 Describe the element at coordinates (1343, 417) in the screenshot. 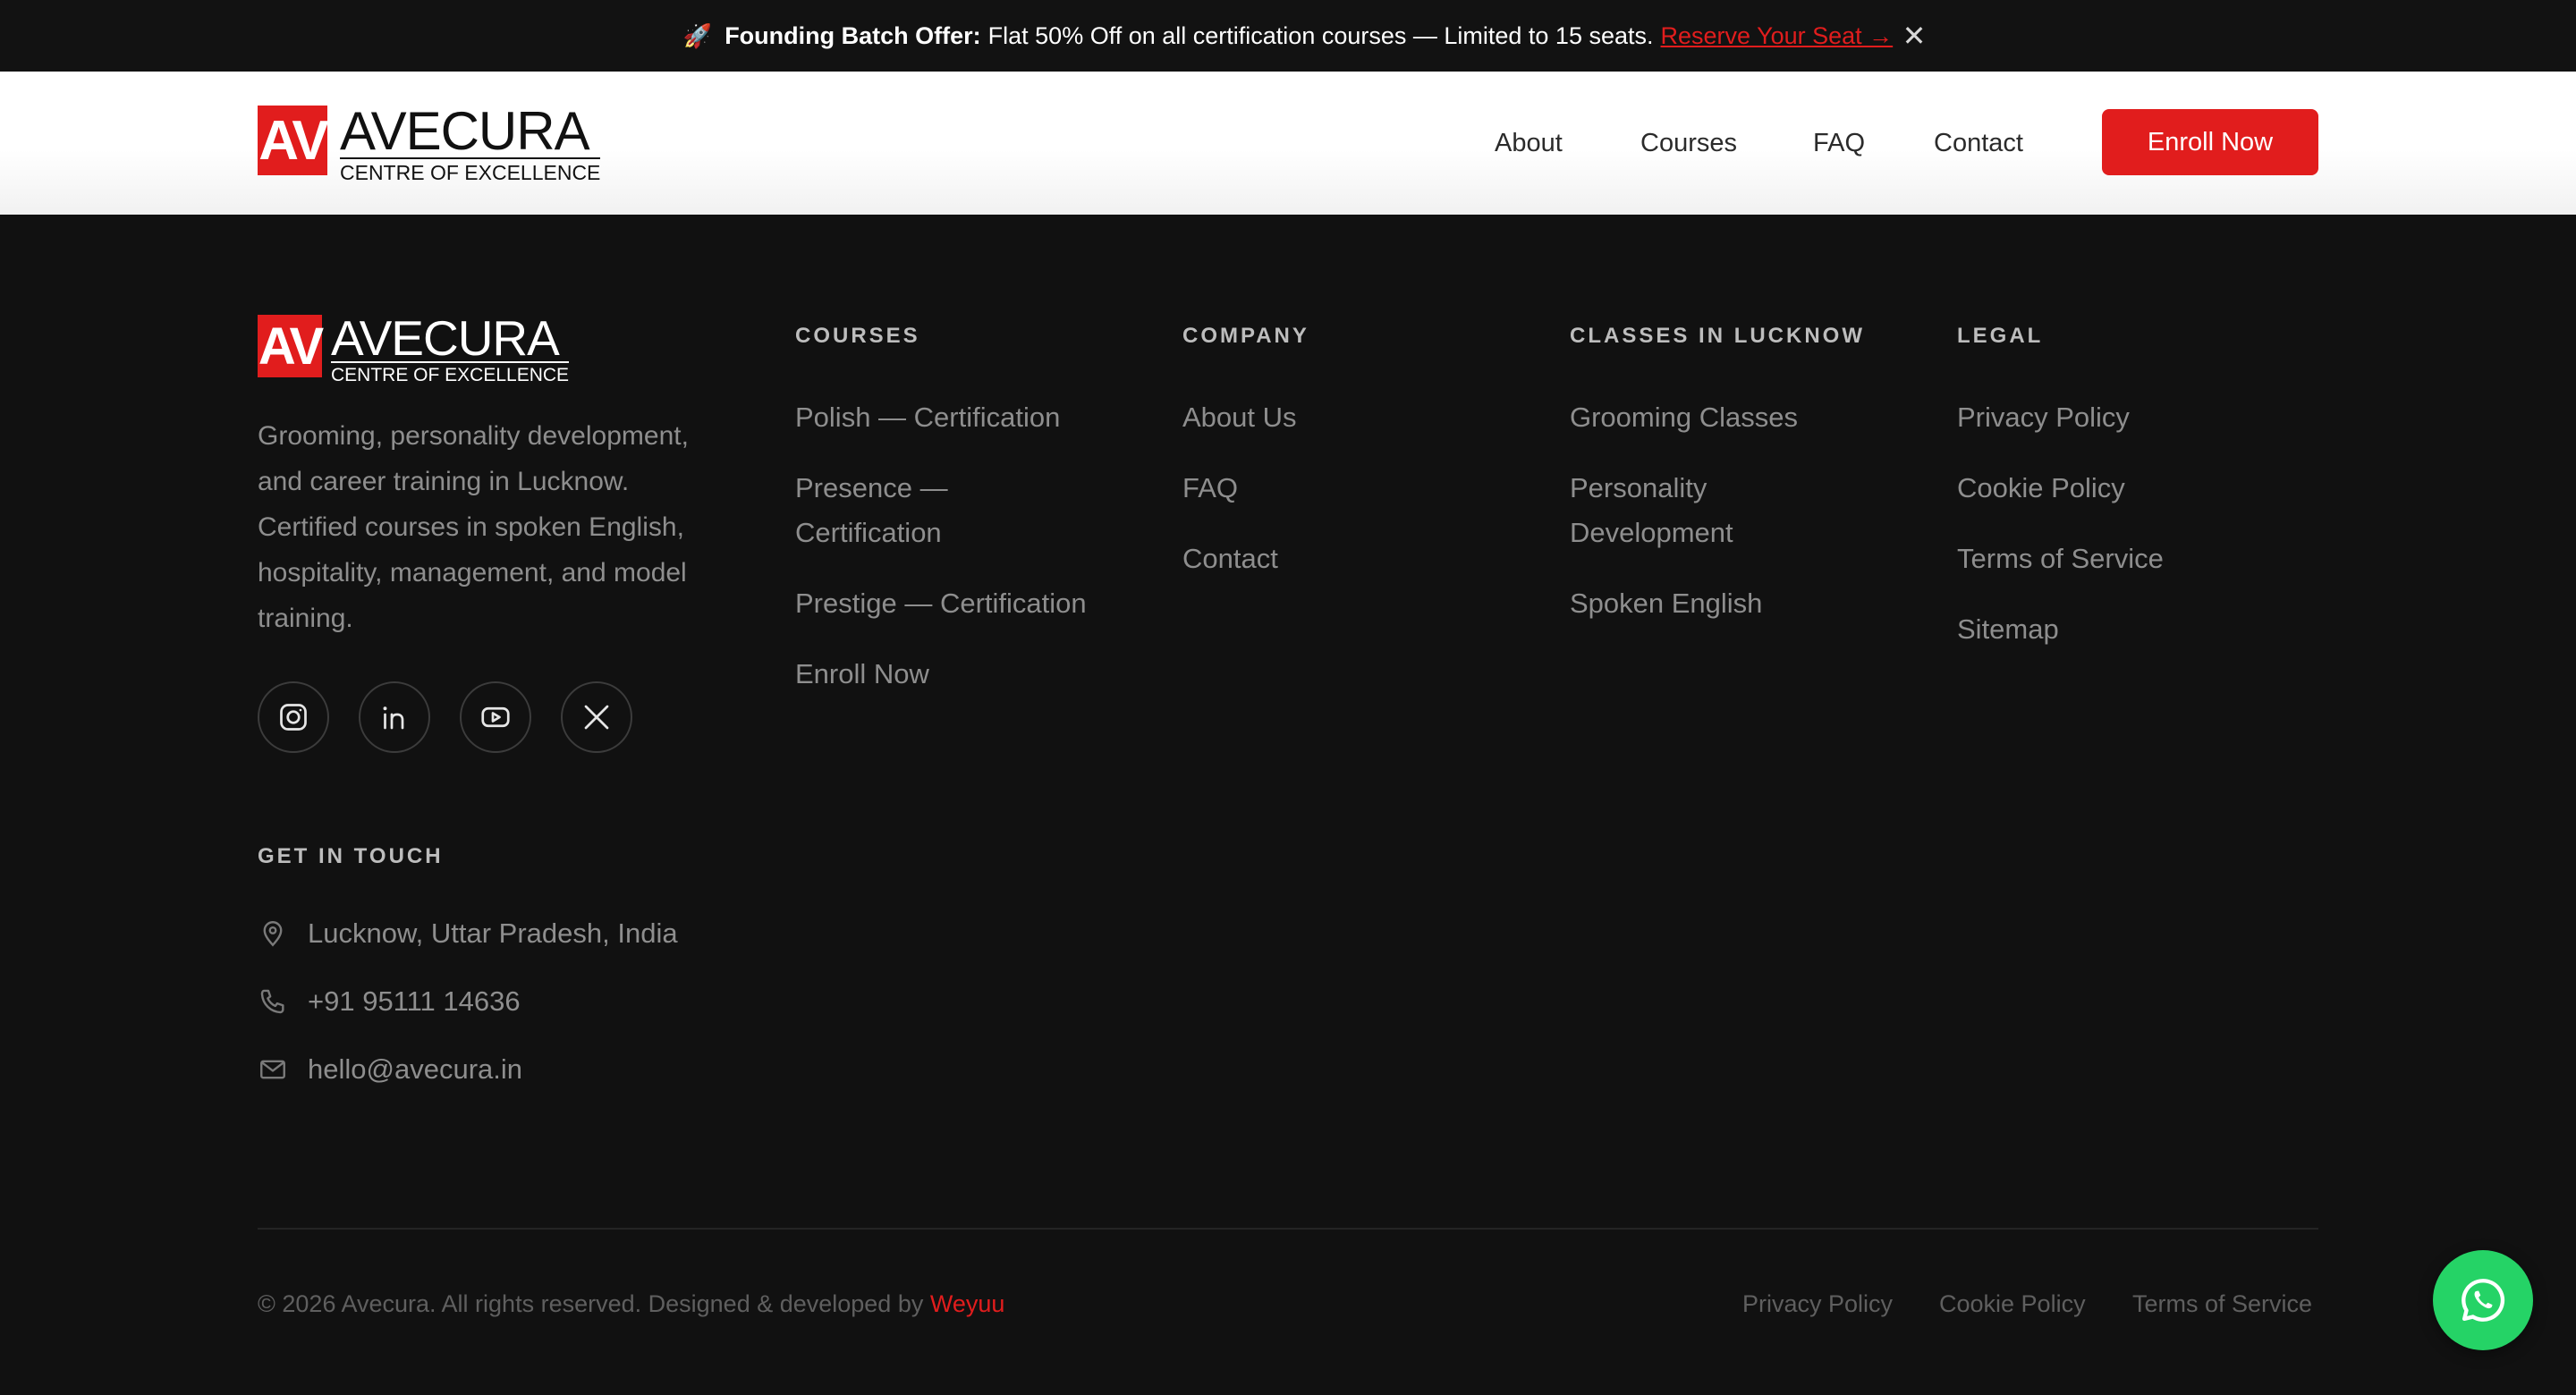

I see `footer-link: About Us` at that location.